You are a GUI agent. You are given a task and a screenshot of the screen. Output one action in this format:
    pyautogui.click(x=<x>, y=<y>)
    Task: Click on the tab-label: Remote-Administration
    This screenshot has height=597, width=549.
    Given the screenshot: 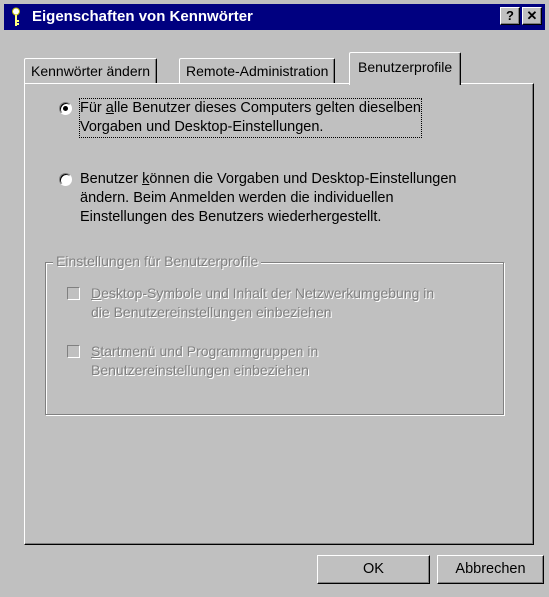 What is the action you would take?
    pyautogui.click(x=257, y=71)
    